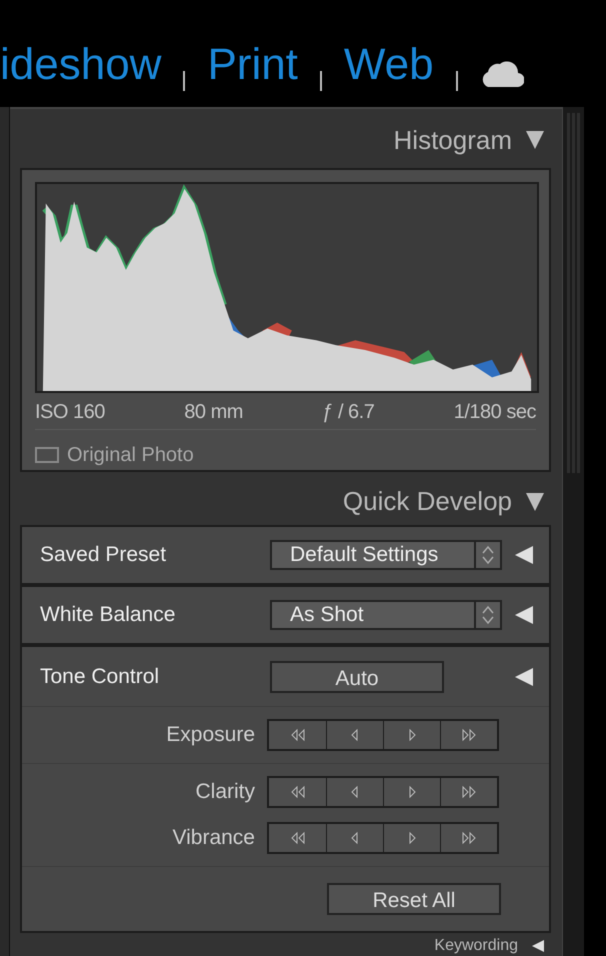  Describe the element at coordinates (348, 412) in the screenshot. I see `exif-text: ƒ / 6.7` at that location.